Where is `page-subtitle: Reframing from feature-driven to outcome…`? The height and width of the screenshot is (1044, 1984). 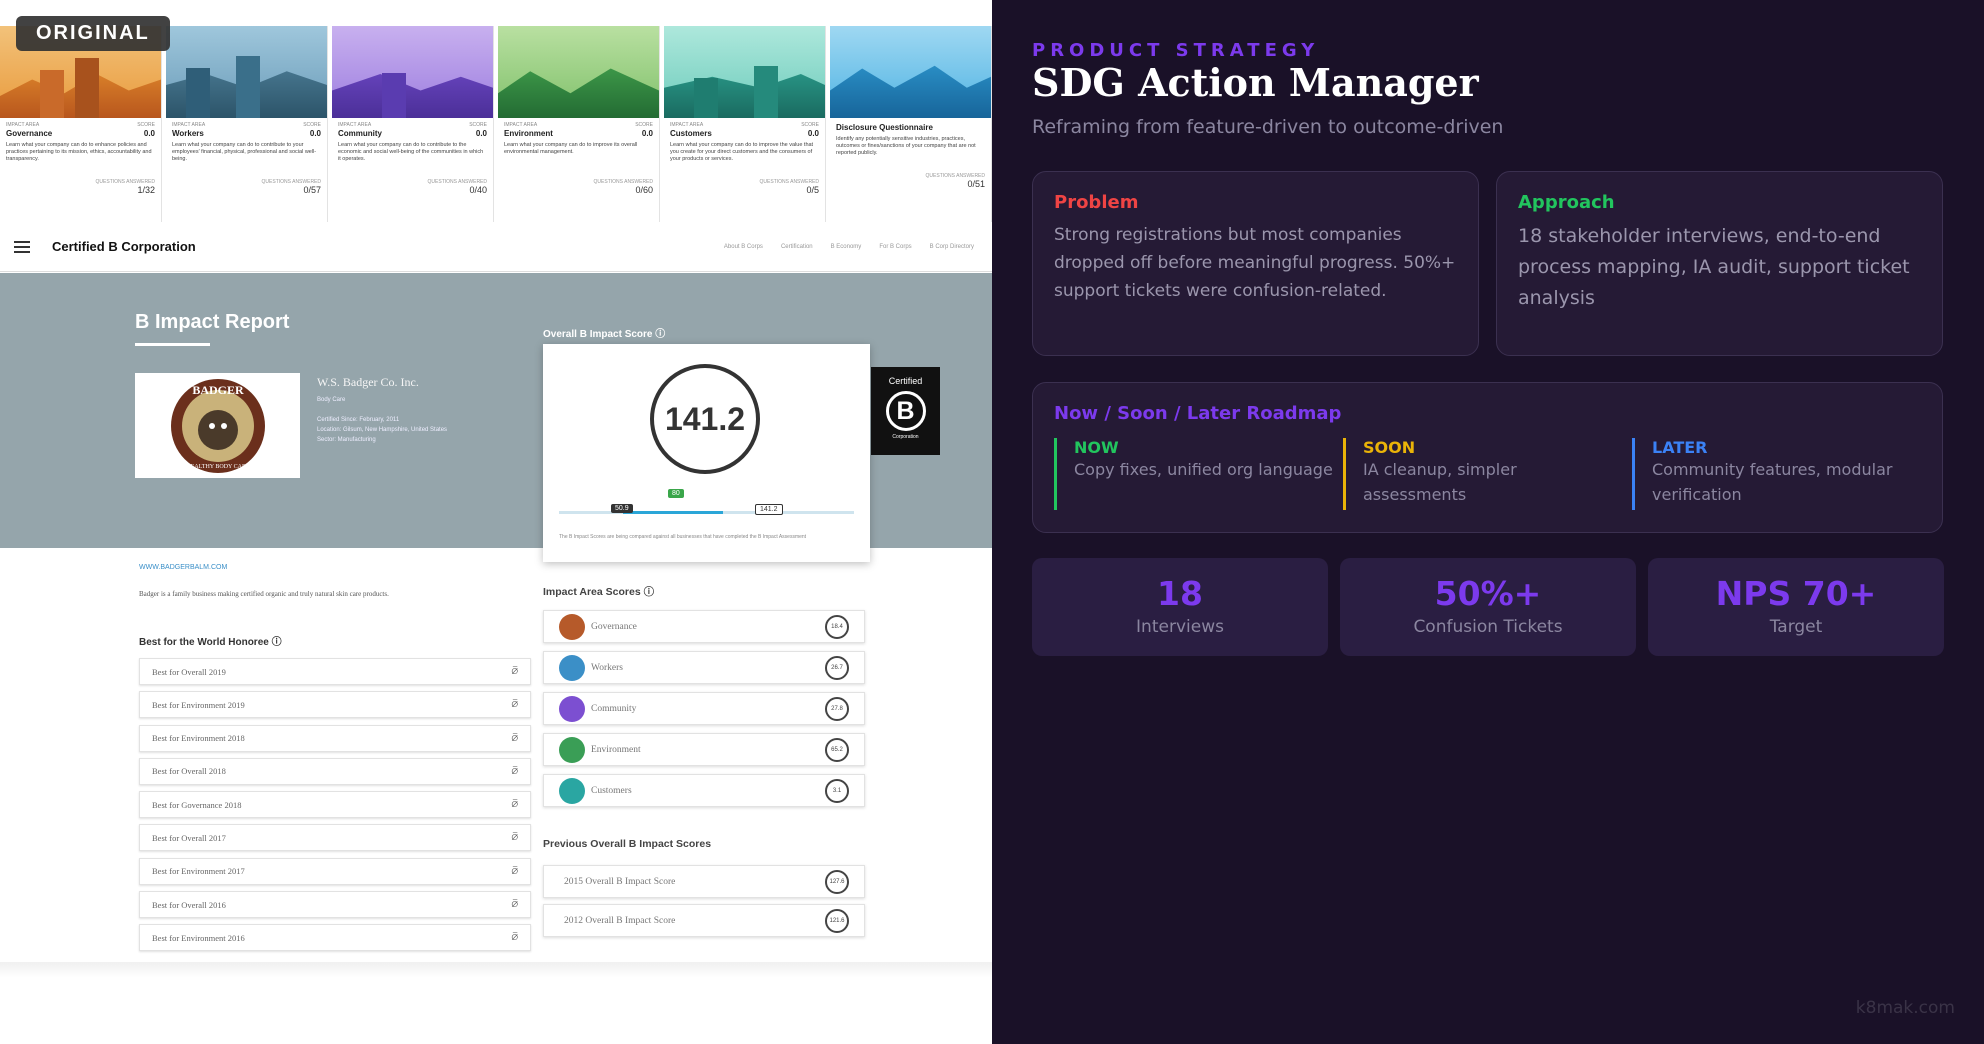 page-subtitle: Reframing from feature-driven to outcome… is located at coordinates (1268, 127).